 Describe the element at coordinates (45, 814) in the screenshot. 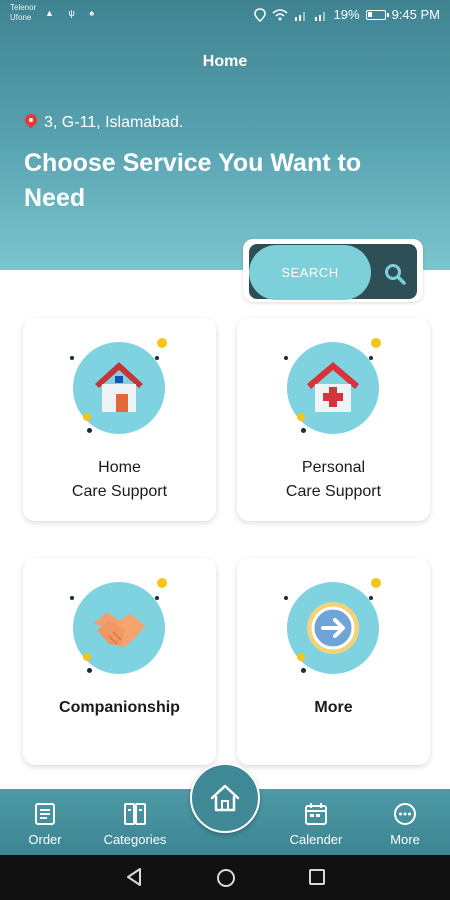

I see `order-icon` at that location.